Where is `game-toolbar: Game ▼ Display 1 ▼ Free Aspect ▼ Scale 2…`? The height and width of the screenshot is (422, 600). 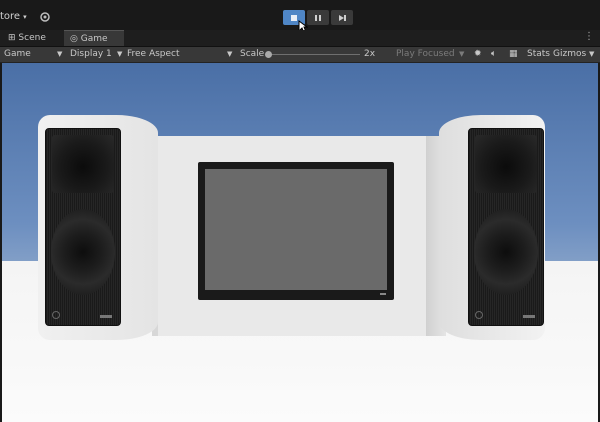
game-toolbar: Game ▼ Display 1 ▼ Free Aspect ▼ Scale 2… is located at coordinates (300, 55).